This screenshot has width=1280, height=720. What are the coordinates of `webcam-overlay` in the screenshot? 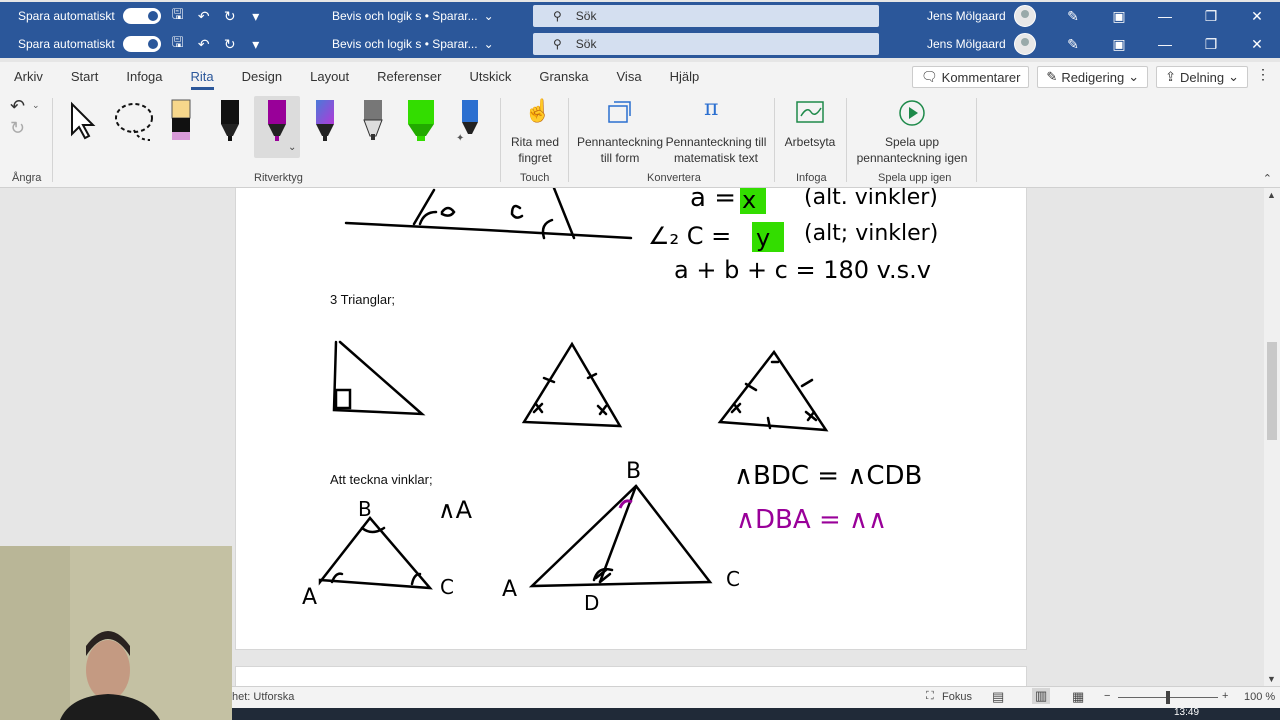 It's located at (116, 633).